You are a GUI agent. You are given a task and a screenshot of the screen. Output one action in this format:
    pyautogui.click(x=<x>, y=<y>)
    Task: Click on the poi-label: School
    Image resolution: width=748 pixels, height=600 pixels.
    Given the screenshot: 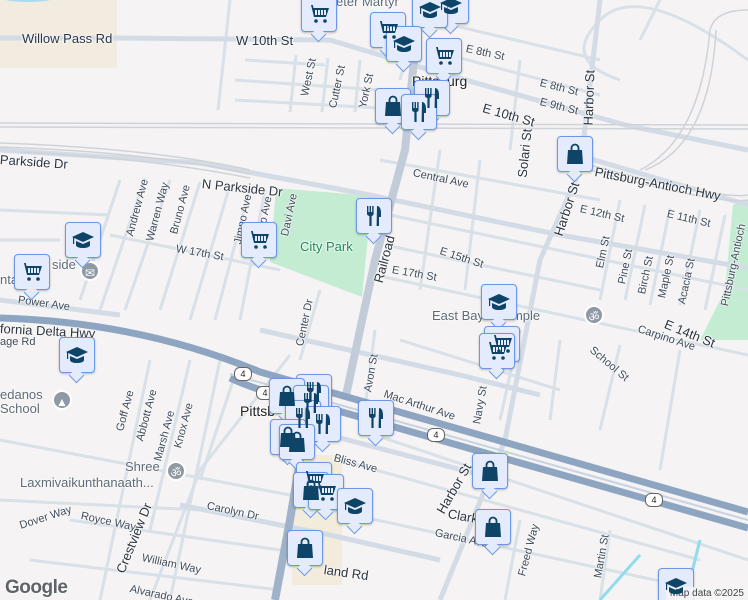 What is the action you would take?
    pyautogui.click(x=20, y=408)
    